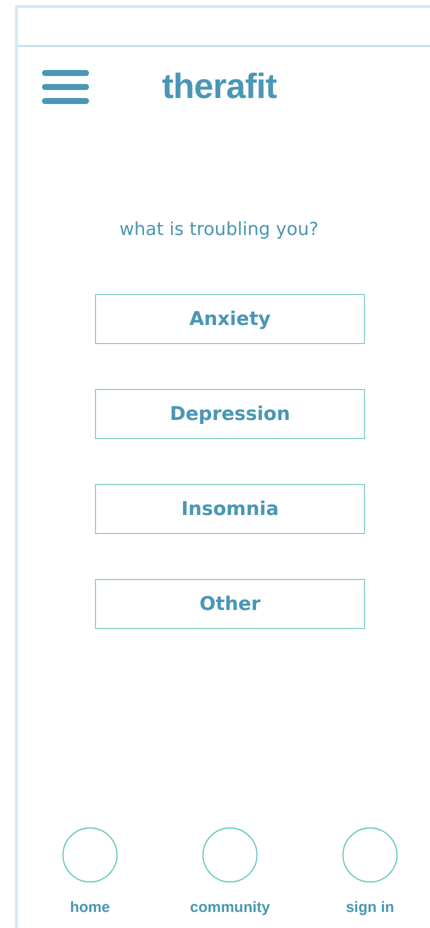 Image resolution: width=430 pixels, height=928 pixels. Describe the element at coordinates (65, 87) in the screenshot. I see `menu-icon` at that location.